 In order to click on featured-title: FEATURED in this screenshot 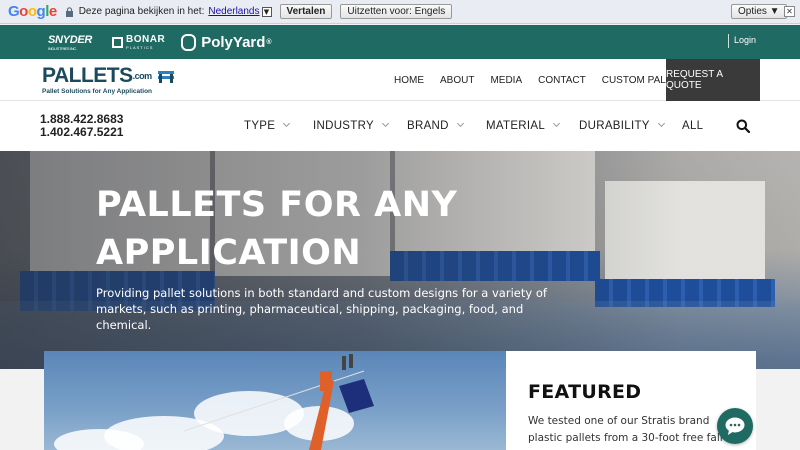, I will do `click(585, 392)`.